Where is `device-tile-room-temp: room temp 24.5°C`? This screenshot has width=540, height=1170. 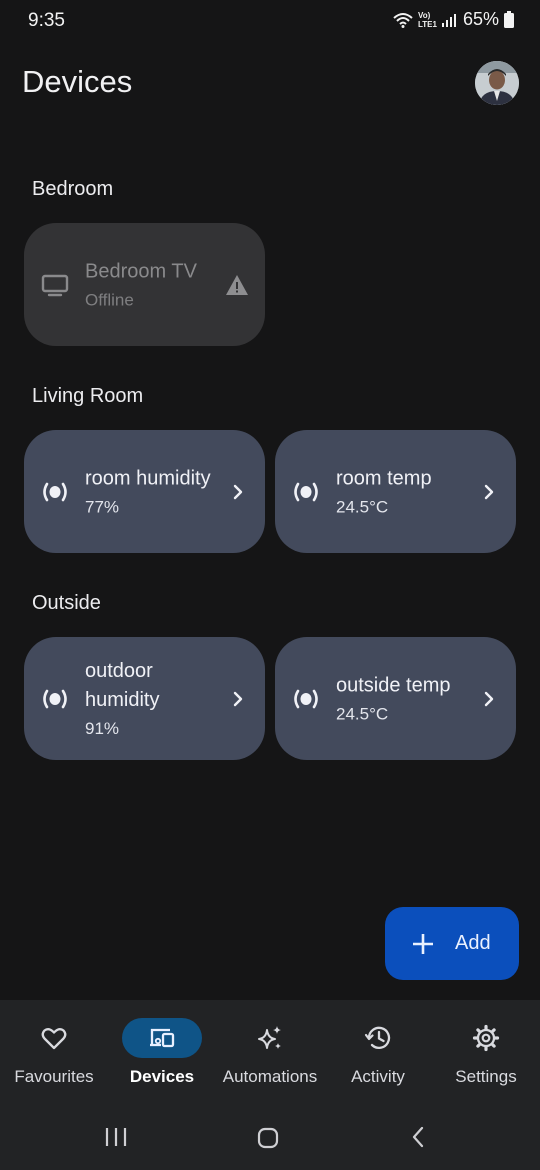 device-tile-room-temp: room temp 24.5°C is located at coordinates (395, 491).